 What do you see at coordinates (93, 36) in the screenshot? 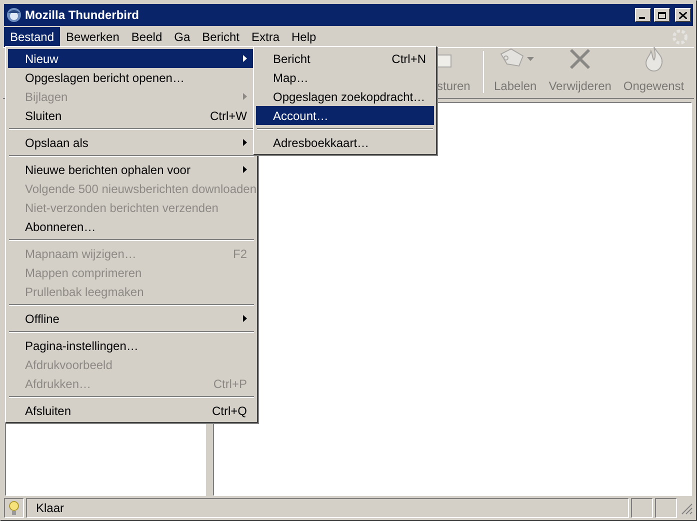
I see `menu-bar-item: Bewerken` at bounding box center [93, 36].